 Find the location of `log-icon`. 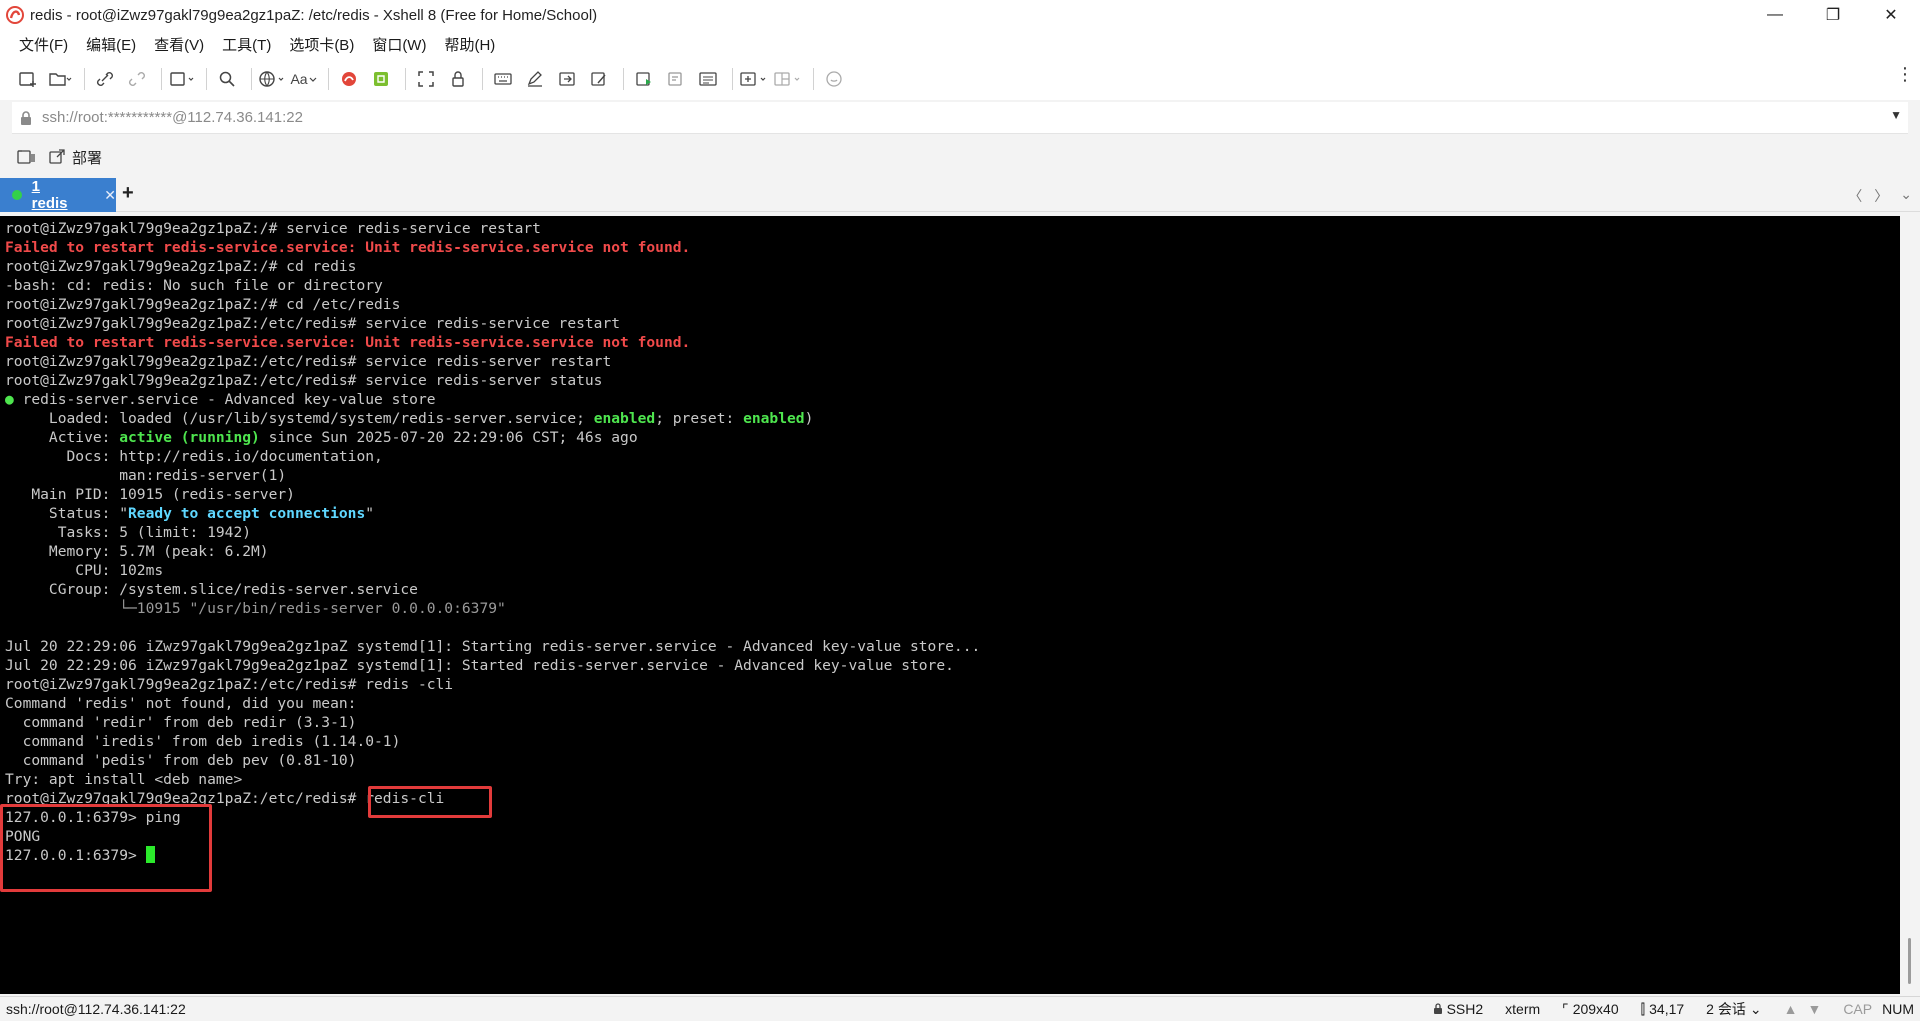

log-icon is located at coordinates (676, 79).